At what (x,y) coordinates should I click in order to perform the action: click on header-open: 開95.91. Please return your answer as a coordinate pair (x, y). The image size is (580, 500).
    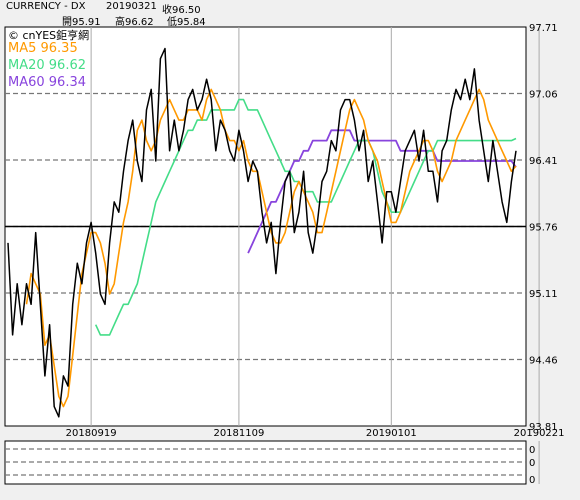
    Looking at the image, I should click on (81, 22).